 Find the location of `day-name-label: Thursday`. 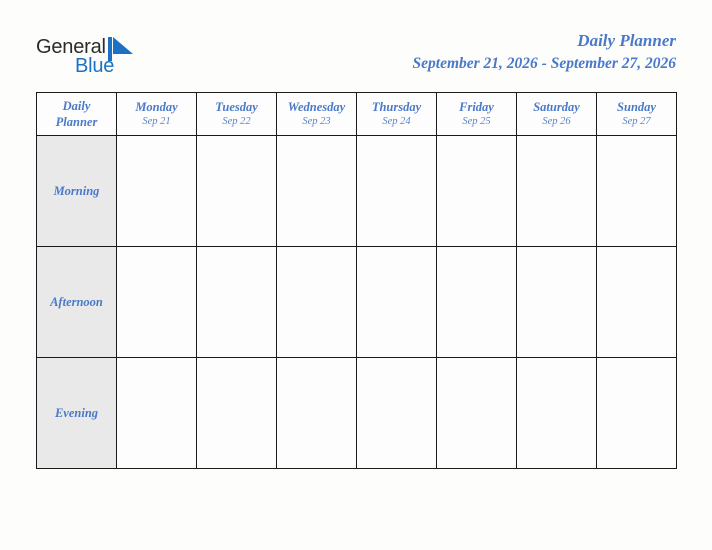

day-name-label: Thursday is located at coordinates (396, 107).